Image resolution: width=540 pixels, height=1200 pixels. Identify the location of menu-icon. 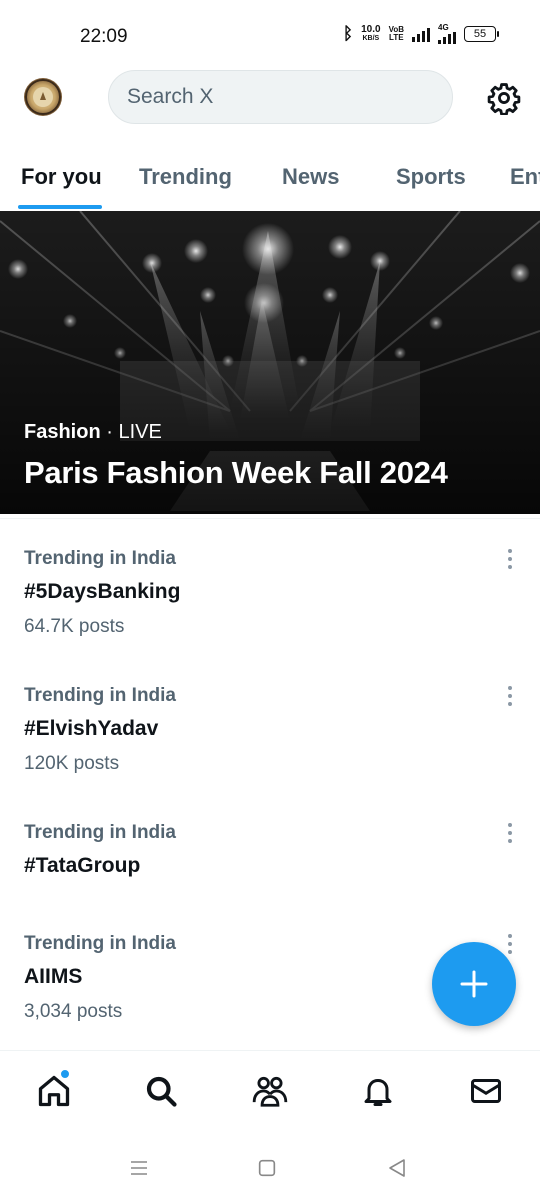
(139, 1168).